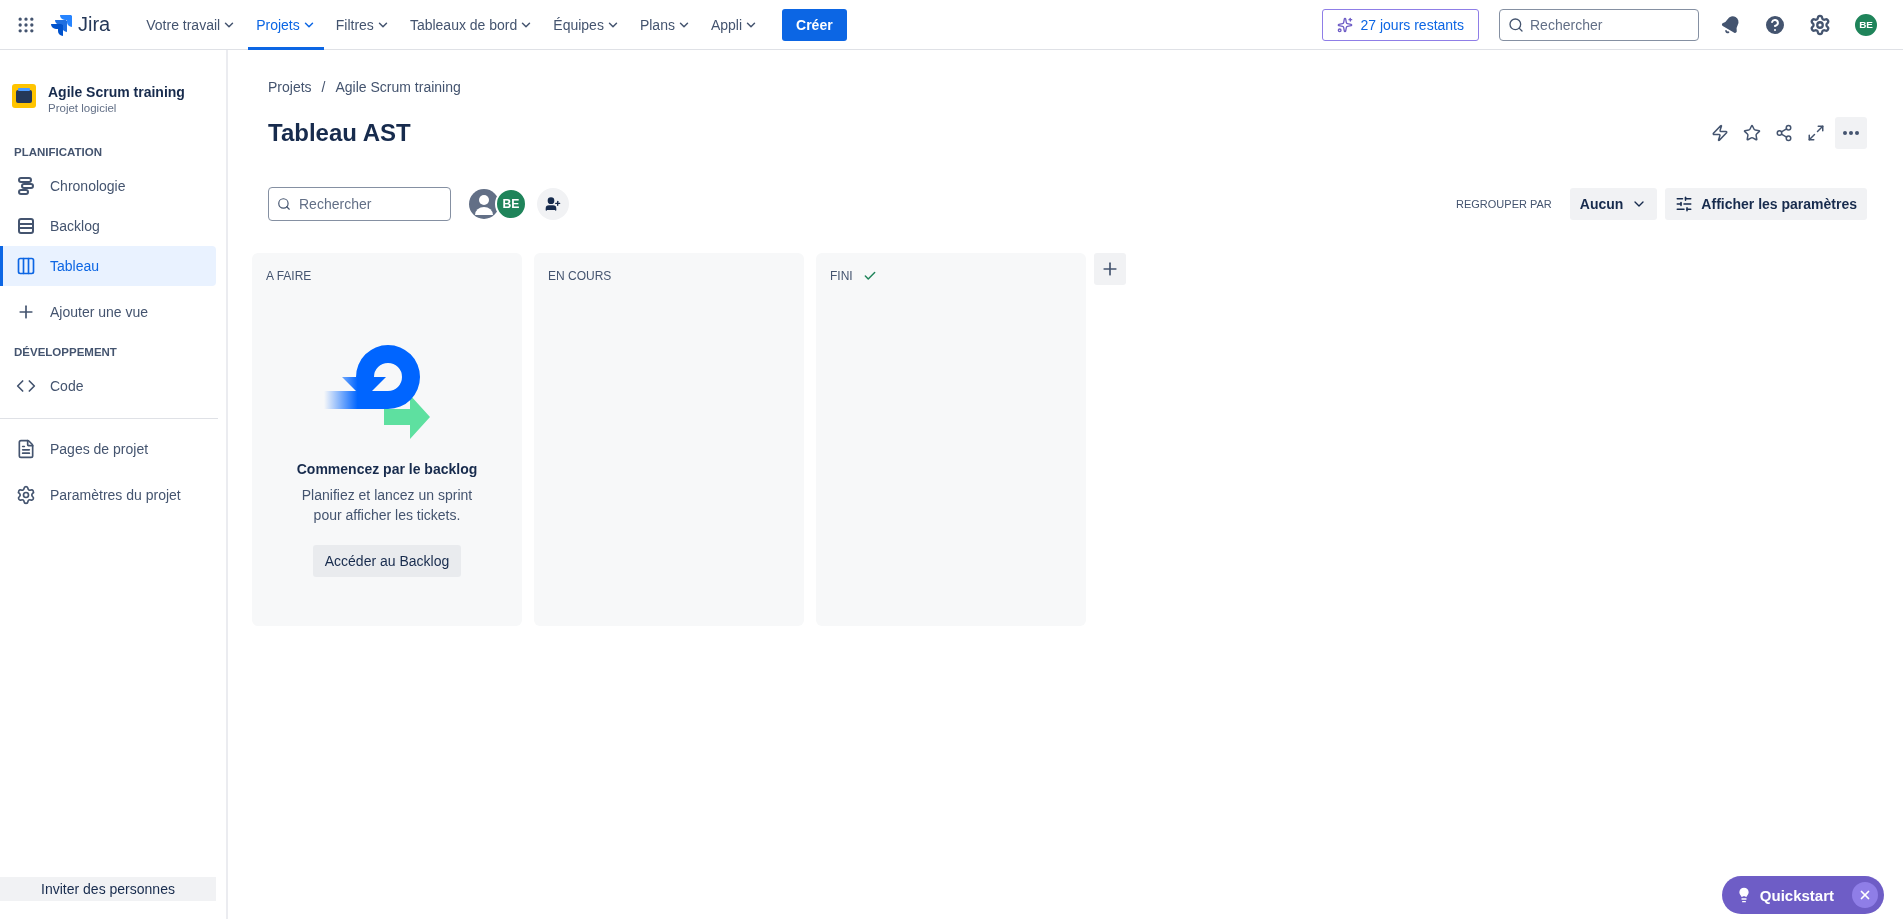 The height and width of the screenshot is (919, 1903). Describe the element at coordinates (94, 24) in the screenshot. I see `product-name: Jira` at that location.